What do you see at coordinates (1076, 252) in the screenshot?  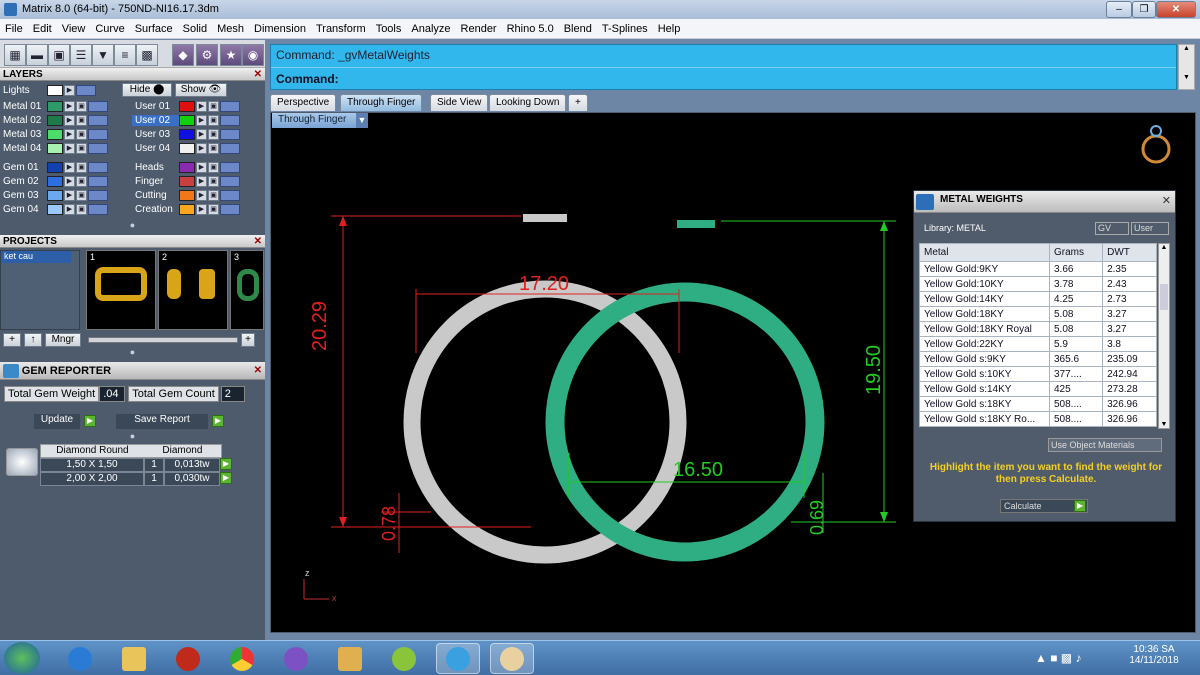 I see `metal-col-header: Grams` at bounding box center [1076, 252].